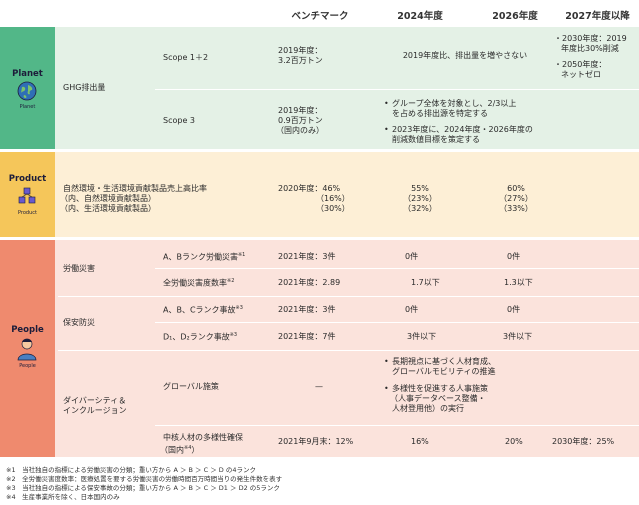  I want to click on core-talent-label-line2: （国内※4）, so click(179, 449).